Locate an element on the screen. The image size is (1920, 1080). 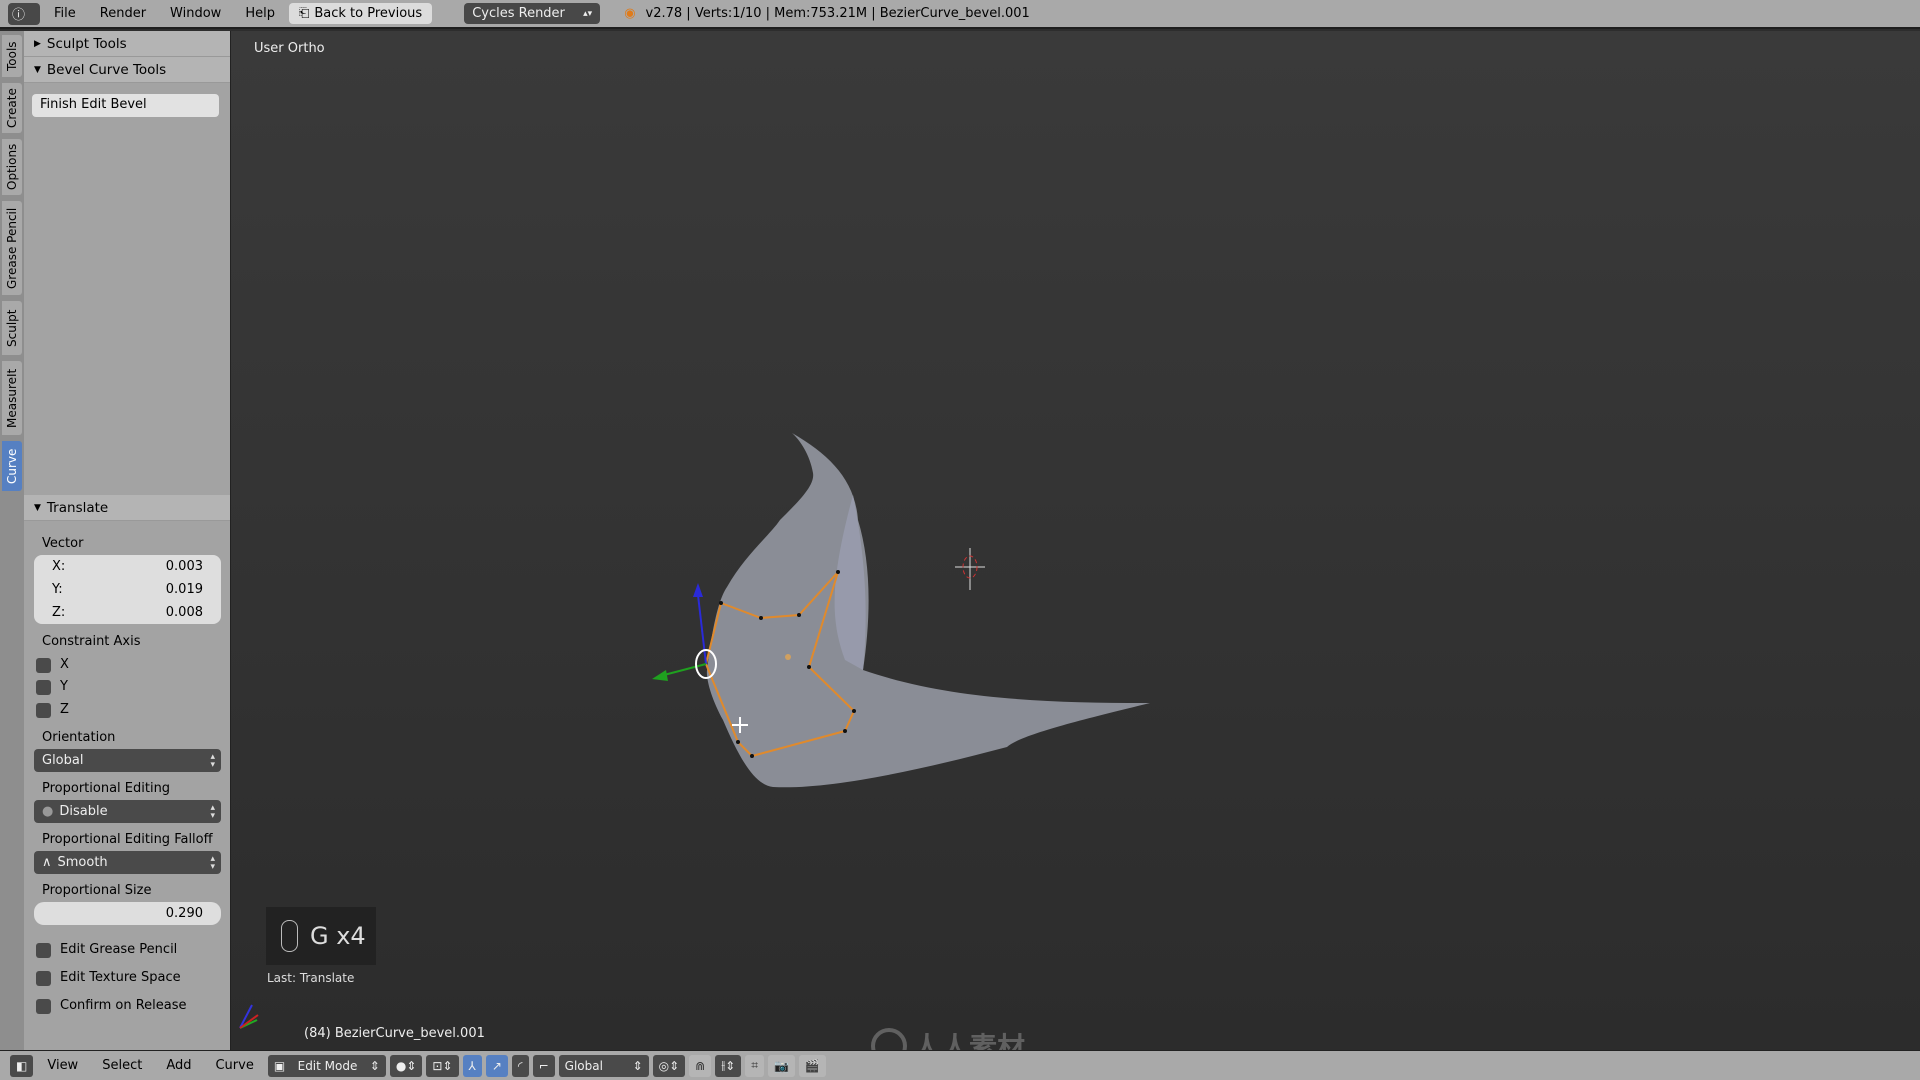
gizmo-z-arrow-icon is located at coordinates (698, 590).